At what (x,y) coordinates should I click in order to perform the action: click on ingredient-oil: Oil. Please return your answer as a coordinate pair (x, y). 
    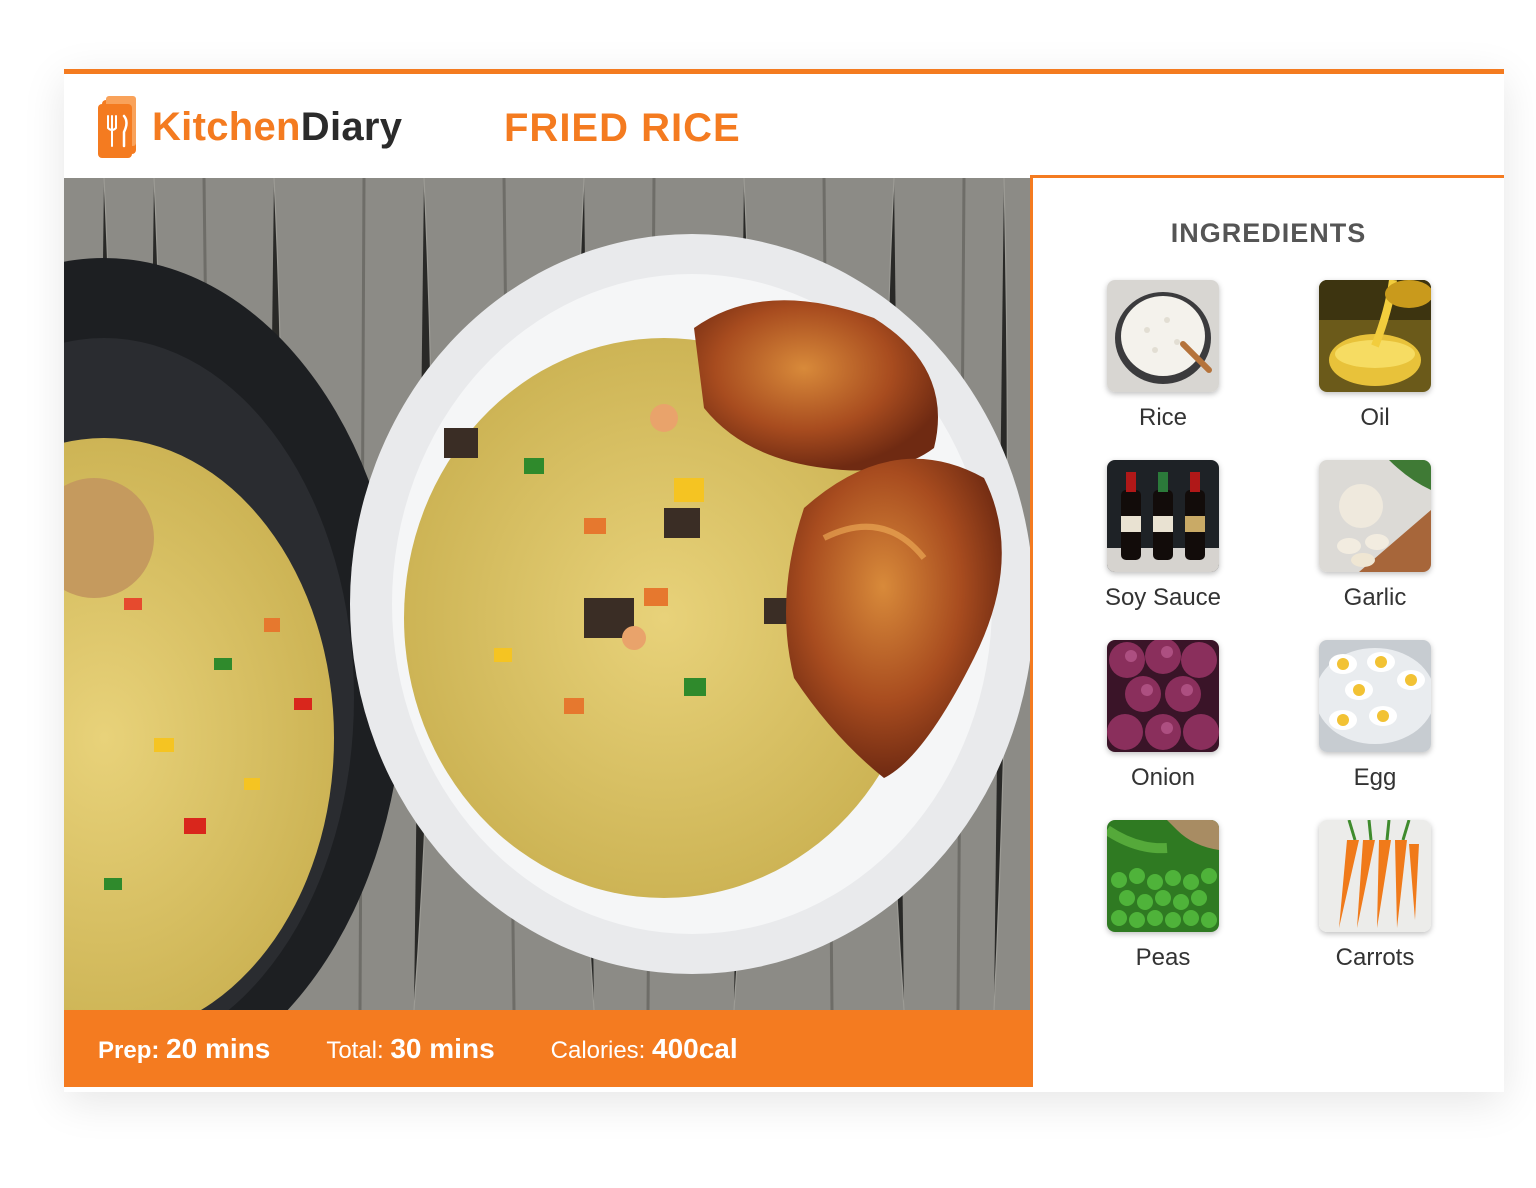
    Looking at the image, I should click on (1375, 356).